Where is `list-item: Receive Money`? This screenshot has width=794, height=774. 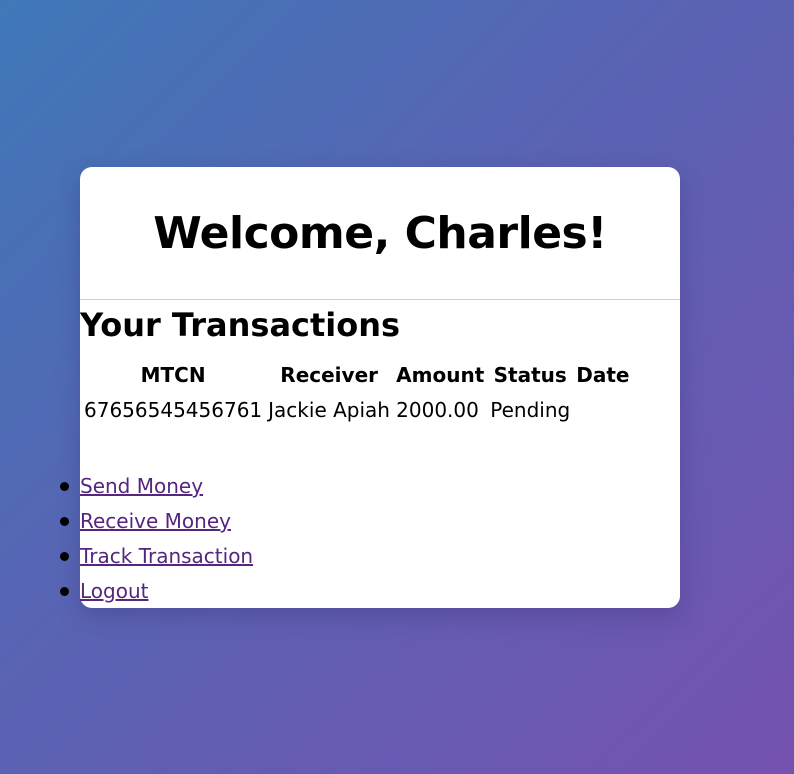 list-item: Receive Money is located at coordinates (156, 521).